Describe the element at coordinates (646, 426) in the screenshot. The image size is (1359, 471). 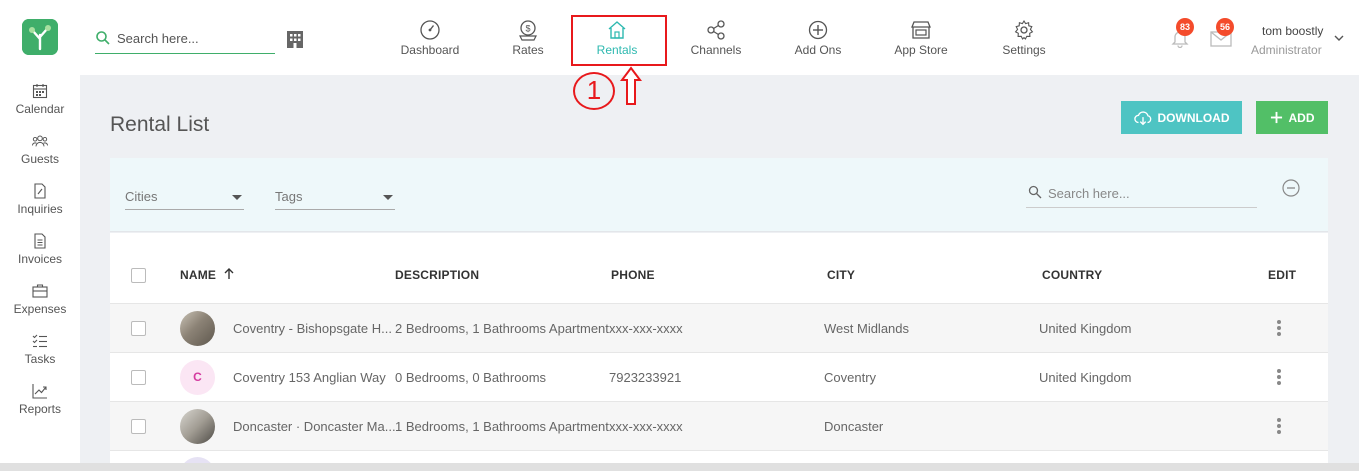
I see `rental-phone: xxx-xxx-xxxx` at that location.